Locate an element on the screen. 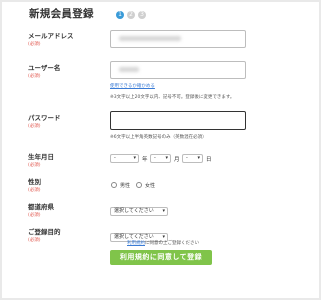 The image size is (321, 300). page-title: 新規会員登録 is located at coordinates (61, 14).